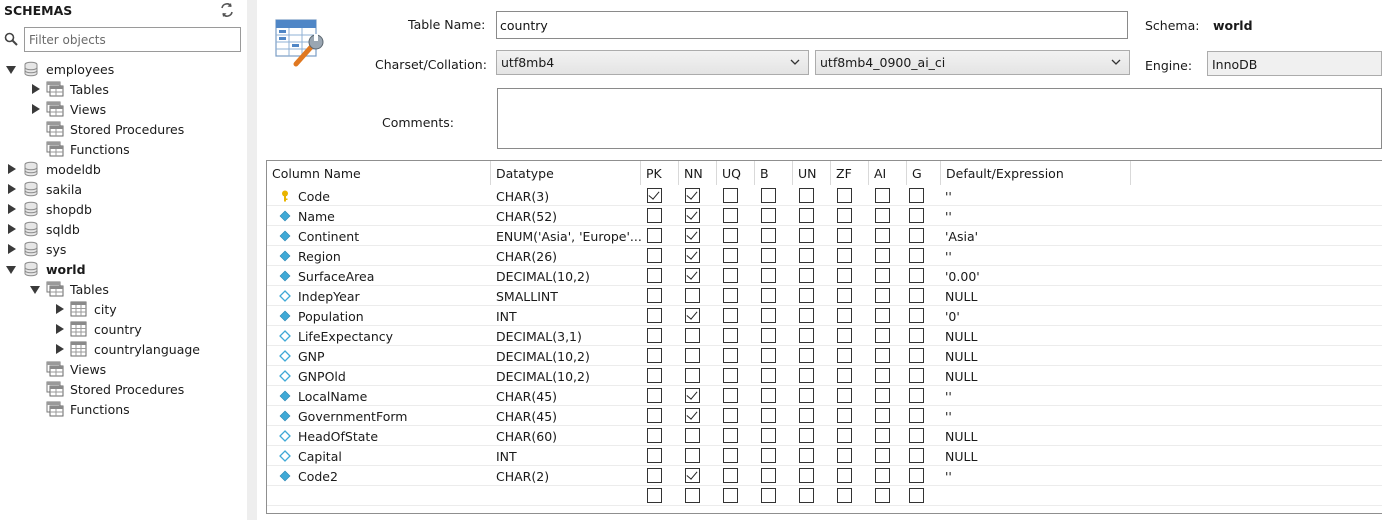 The width and height of the screenshot is (1382, 520). Describe the element at coordinates (824, 416) in the screenshot. I see `table-row: GovernmentForm CHAR(45) ''` at that location.